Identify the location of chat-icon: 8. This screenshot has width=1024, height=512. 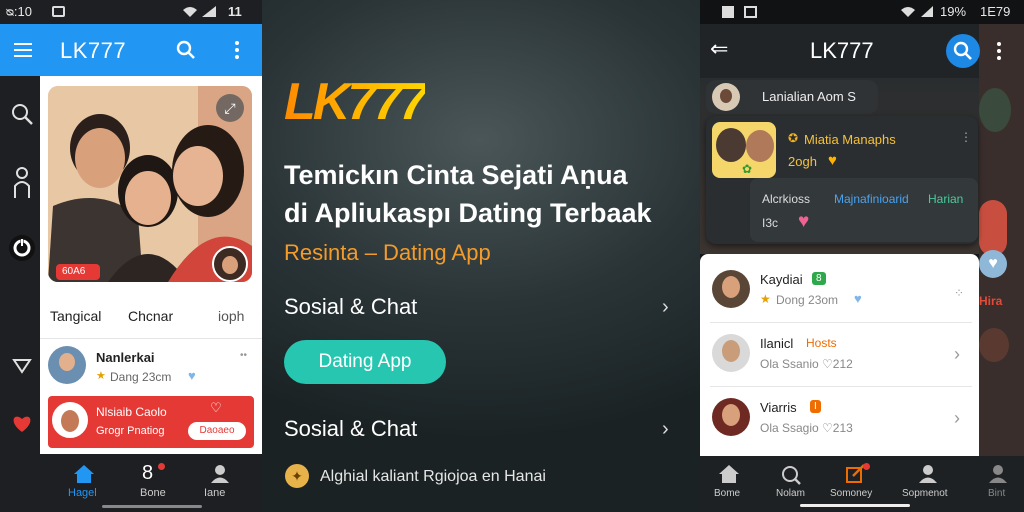
(147, 473).